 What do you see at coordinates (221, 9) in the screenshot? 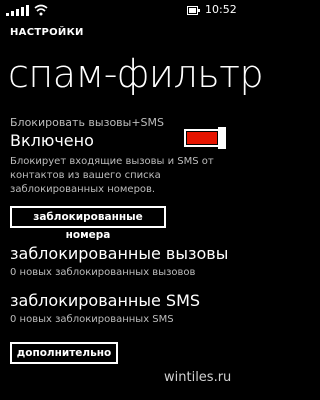
I see `clock: 10:52` at bounding box center [221, 9].